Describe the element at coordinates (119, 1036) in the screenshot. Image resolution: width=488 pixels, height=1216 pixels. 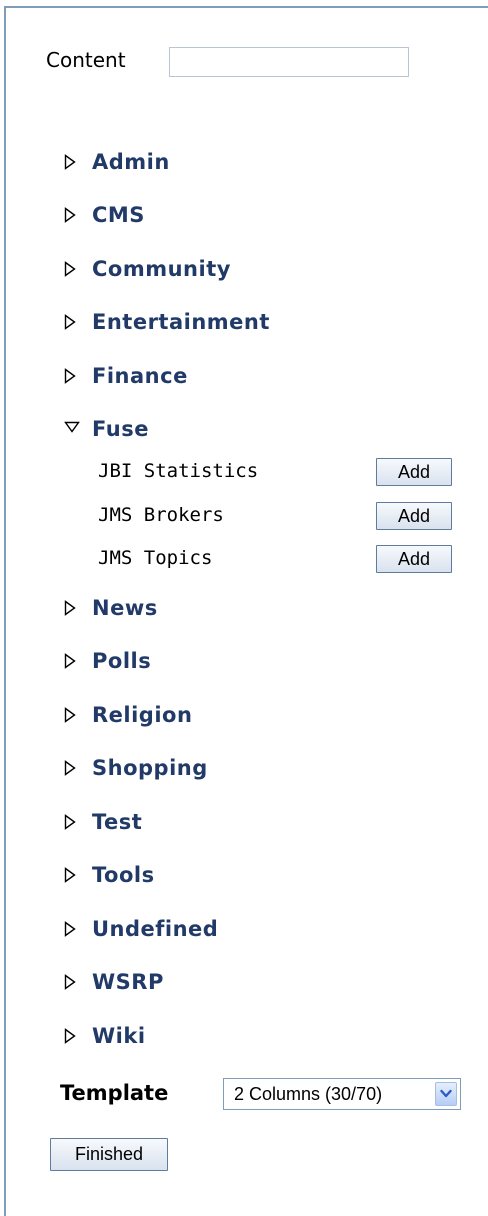
I see `category-label: Wiki` at that location.